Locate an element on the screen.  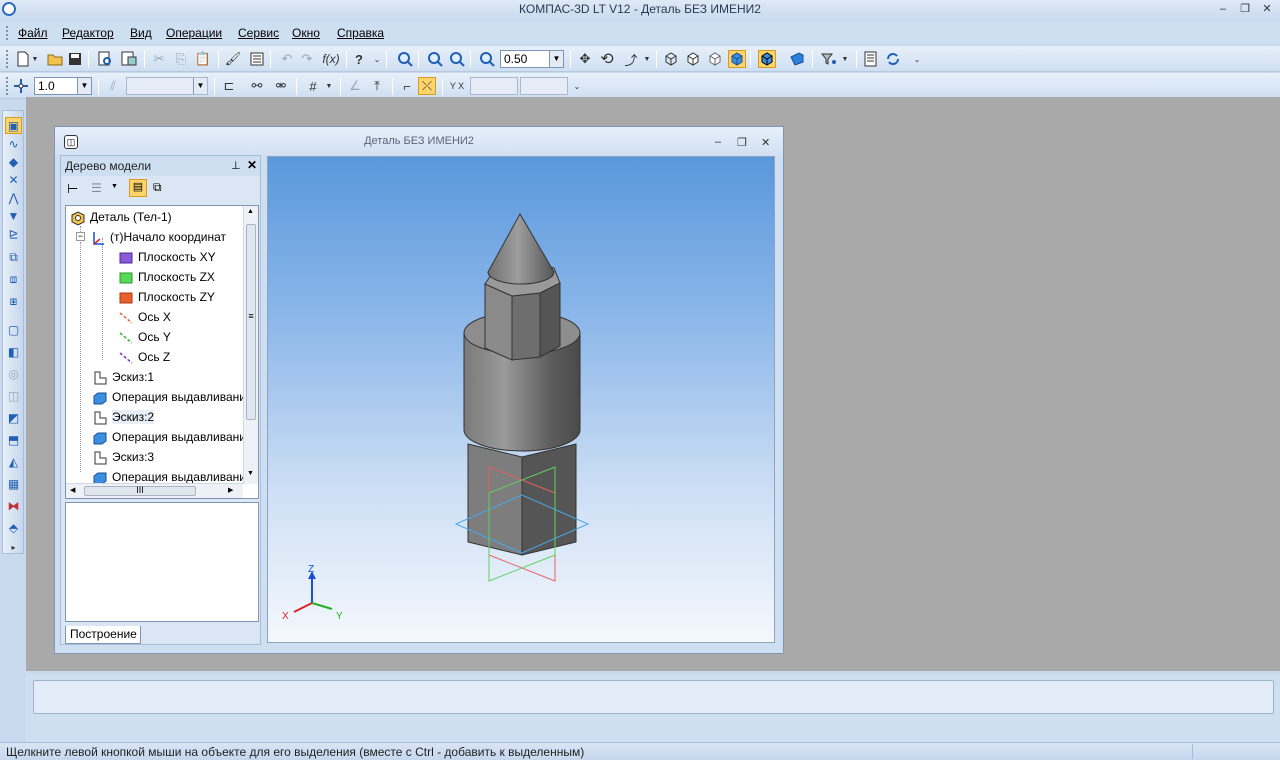
layer-icon: ⫽ is located at coordinates (113, 86).